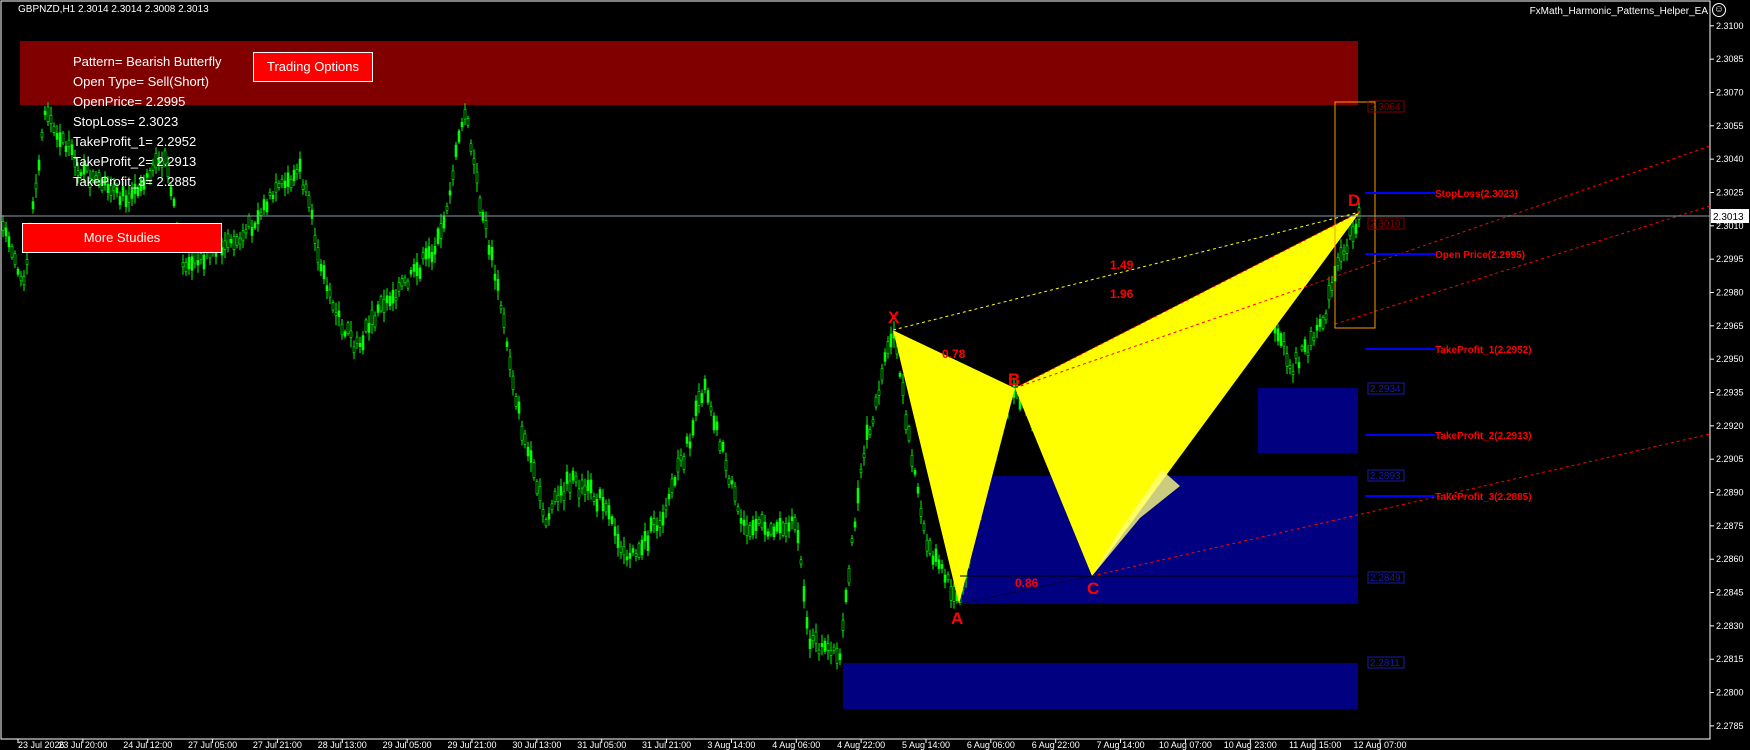 This screenshot has height=750, width=1750. What do you see at coordinates (1730, 292) in the screenshot?
I see `price-tick-label: 2.2980` at bounding box center [1730, 292].